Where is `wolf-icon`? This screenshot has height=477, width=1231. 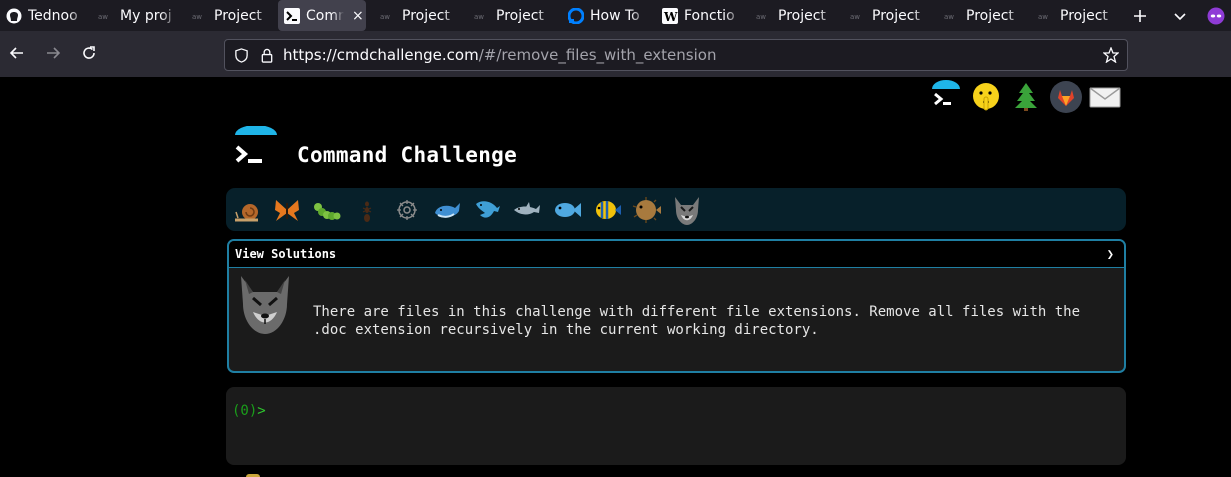 wolf-icon is located at coordinates (687, 210).